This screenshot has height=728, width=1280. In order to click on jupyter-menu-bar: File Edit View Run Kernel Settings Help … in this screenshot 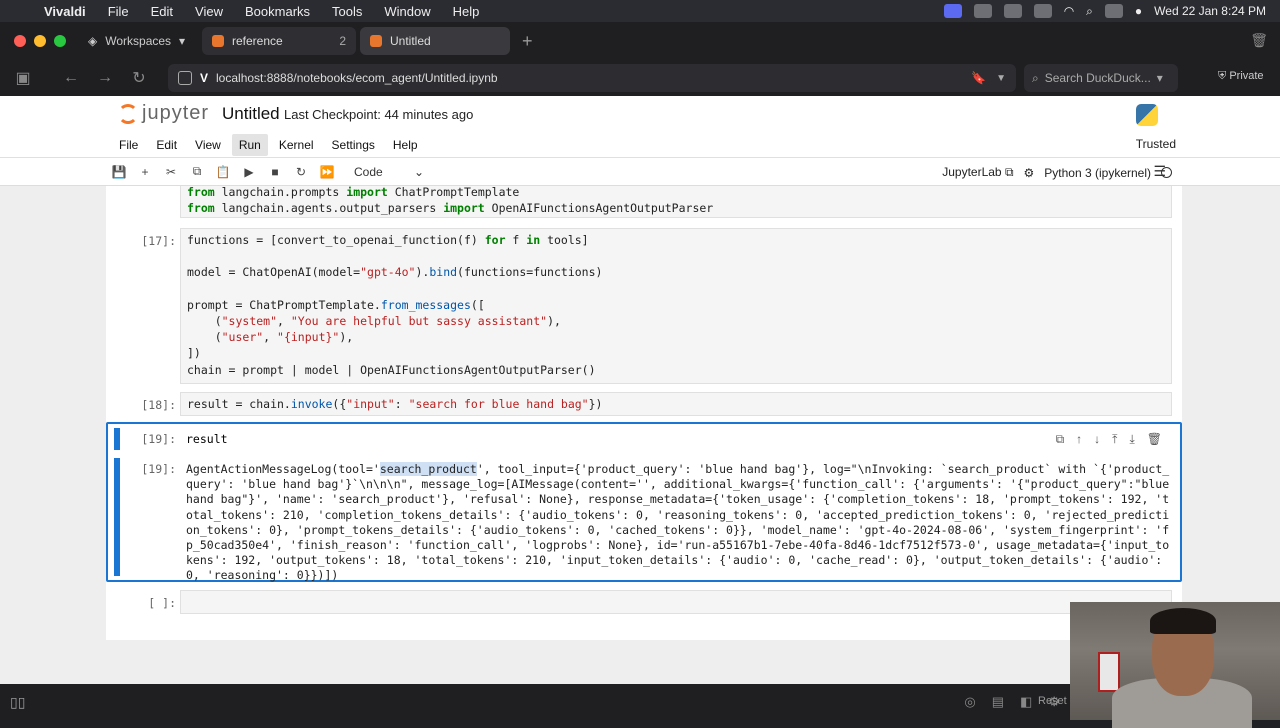, I will do `click(640, 145)`.